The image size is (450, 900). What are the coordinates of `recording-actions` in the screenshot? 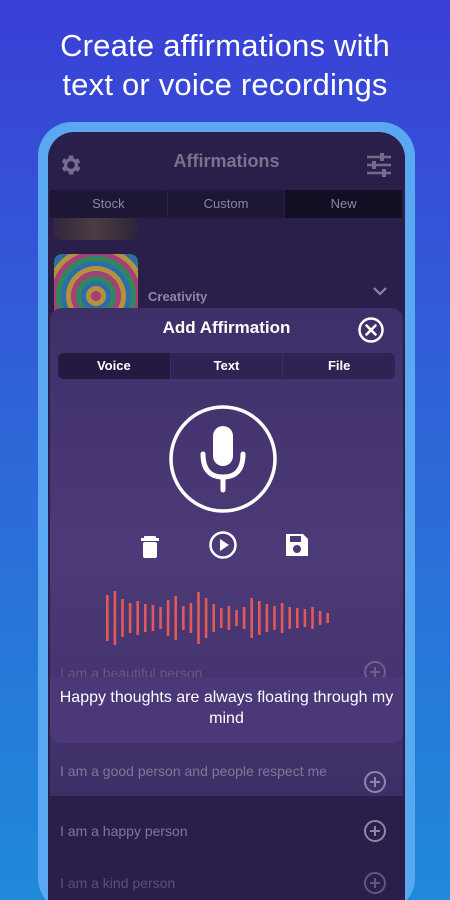 It's located at (226, 546).